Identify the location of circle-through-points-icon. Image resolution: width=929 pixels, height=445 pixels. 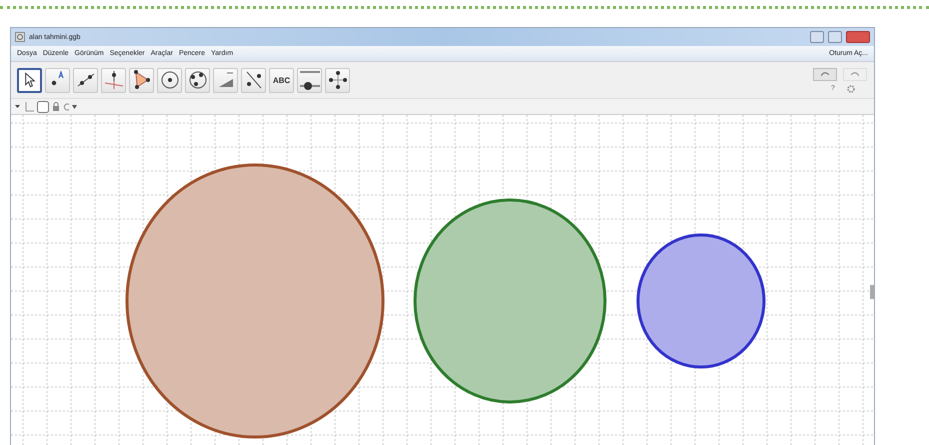
(197, 80).